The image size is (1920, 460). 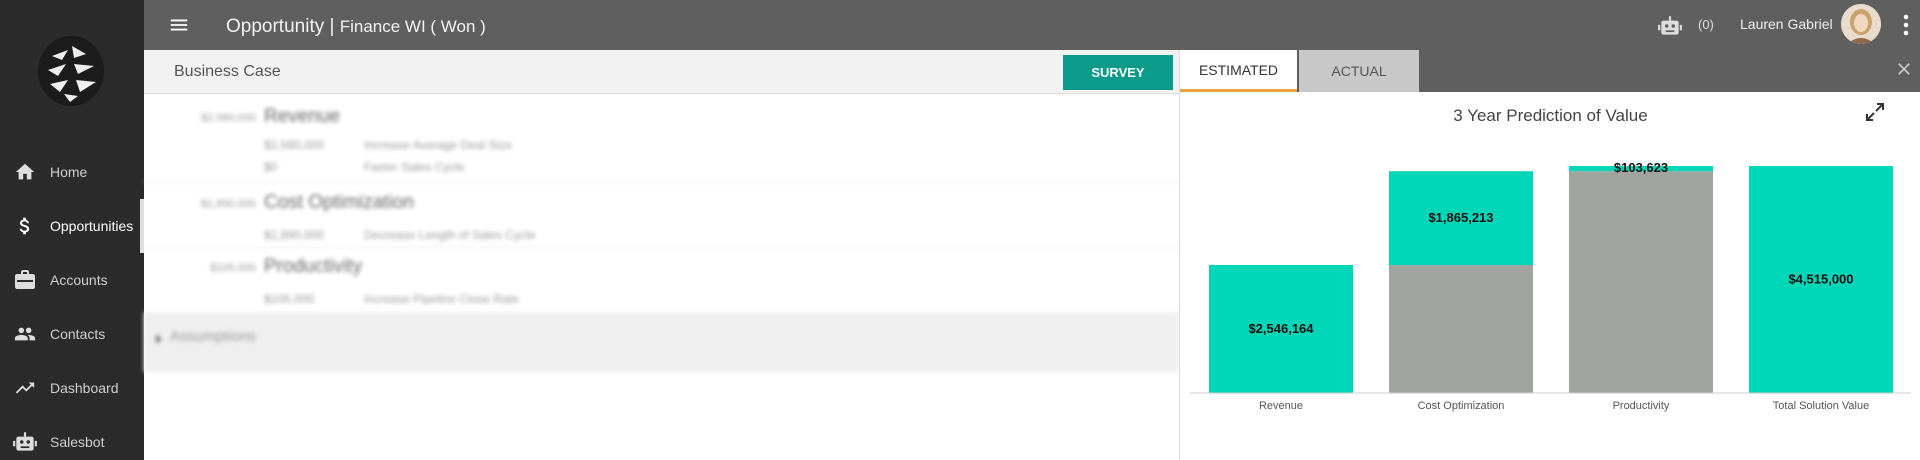 I want to click on item-label: Increase Pipeline Close Rate, so click(x=441, y=299).